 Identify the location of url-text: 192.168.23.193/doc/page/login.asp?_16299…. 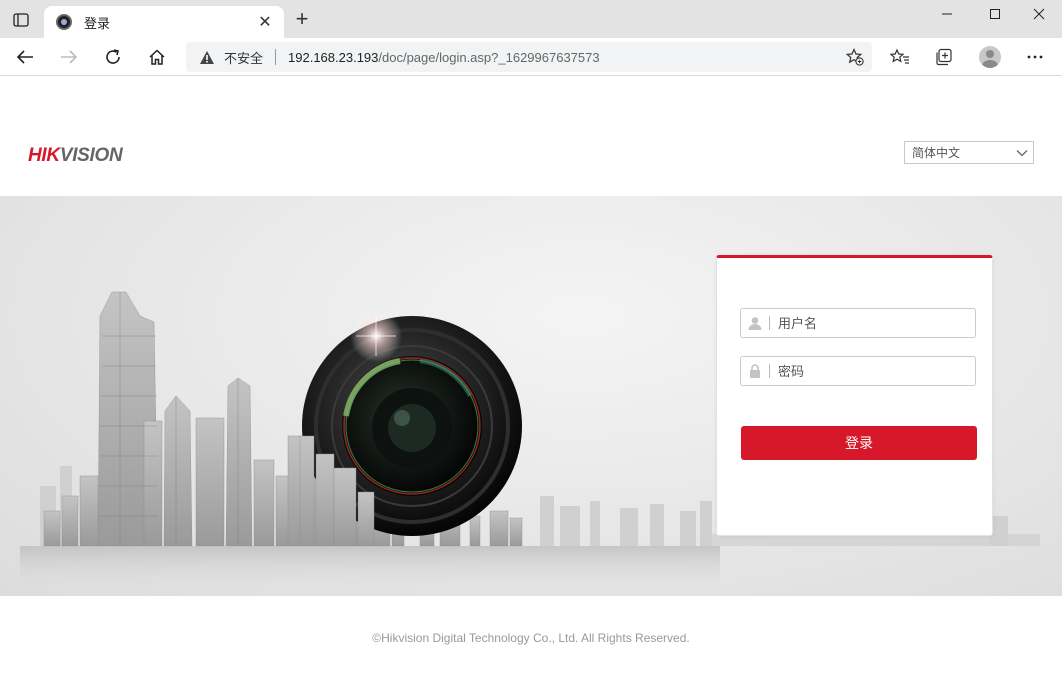
(444, 57).